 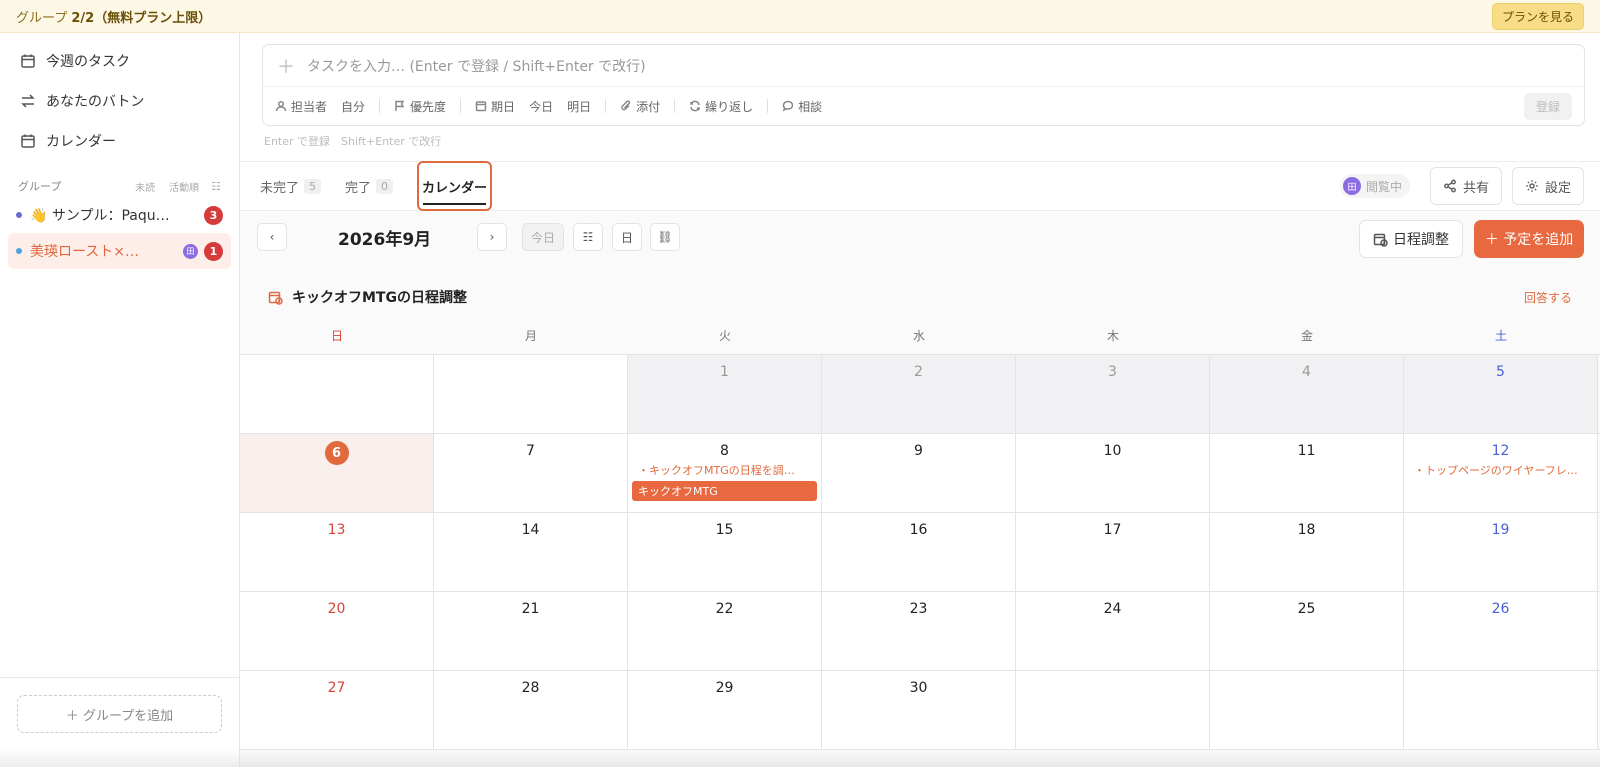 What do you see at coordinates (543, 237) in the screenshot?
I see `today-button: 今日` at bounding box center [543, 237].